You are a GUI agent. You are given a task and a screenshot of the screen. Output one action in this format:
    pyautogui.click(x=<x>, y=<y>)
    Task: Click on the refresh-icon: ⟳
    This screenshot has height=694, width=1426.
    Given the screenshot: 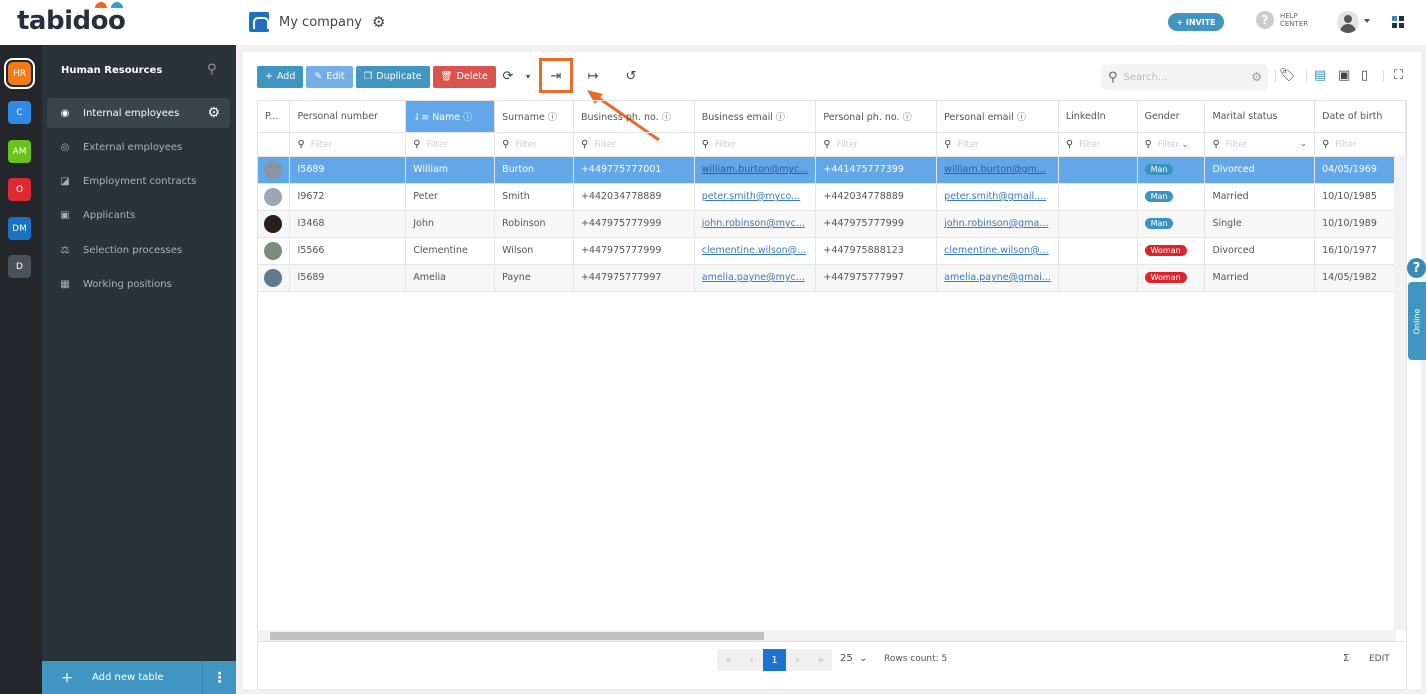 What is the action you would take?
    pyautogui.click(x=508, y=76)
    